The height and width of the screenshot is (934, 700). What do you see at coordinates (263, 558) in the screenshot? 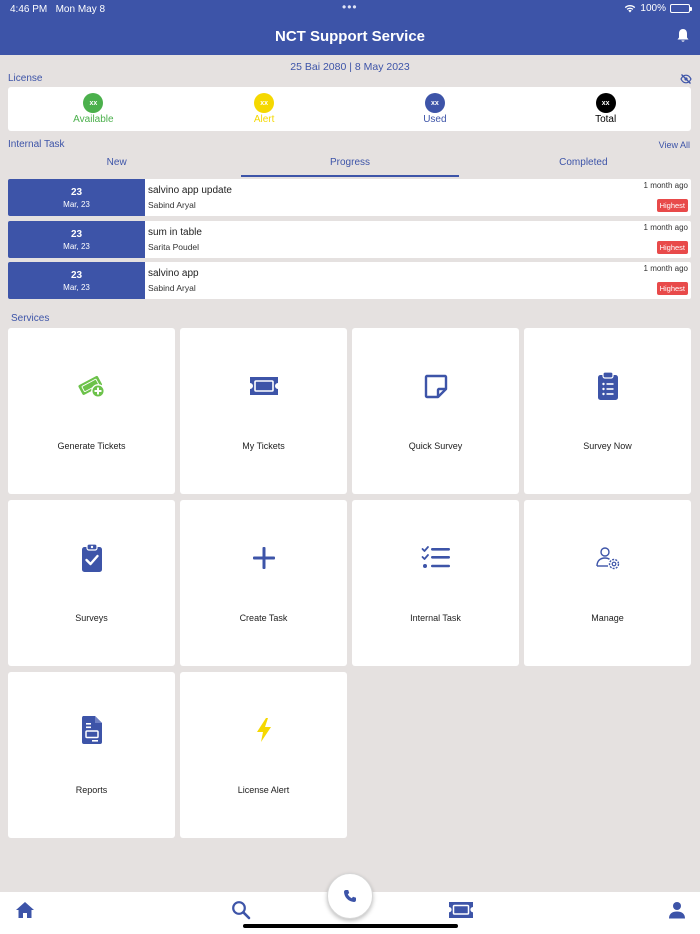
I see `plus-icon` at bounding box center [263, 558].